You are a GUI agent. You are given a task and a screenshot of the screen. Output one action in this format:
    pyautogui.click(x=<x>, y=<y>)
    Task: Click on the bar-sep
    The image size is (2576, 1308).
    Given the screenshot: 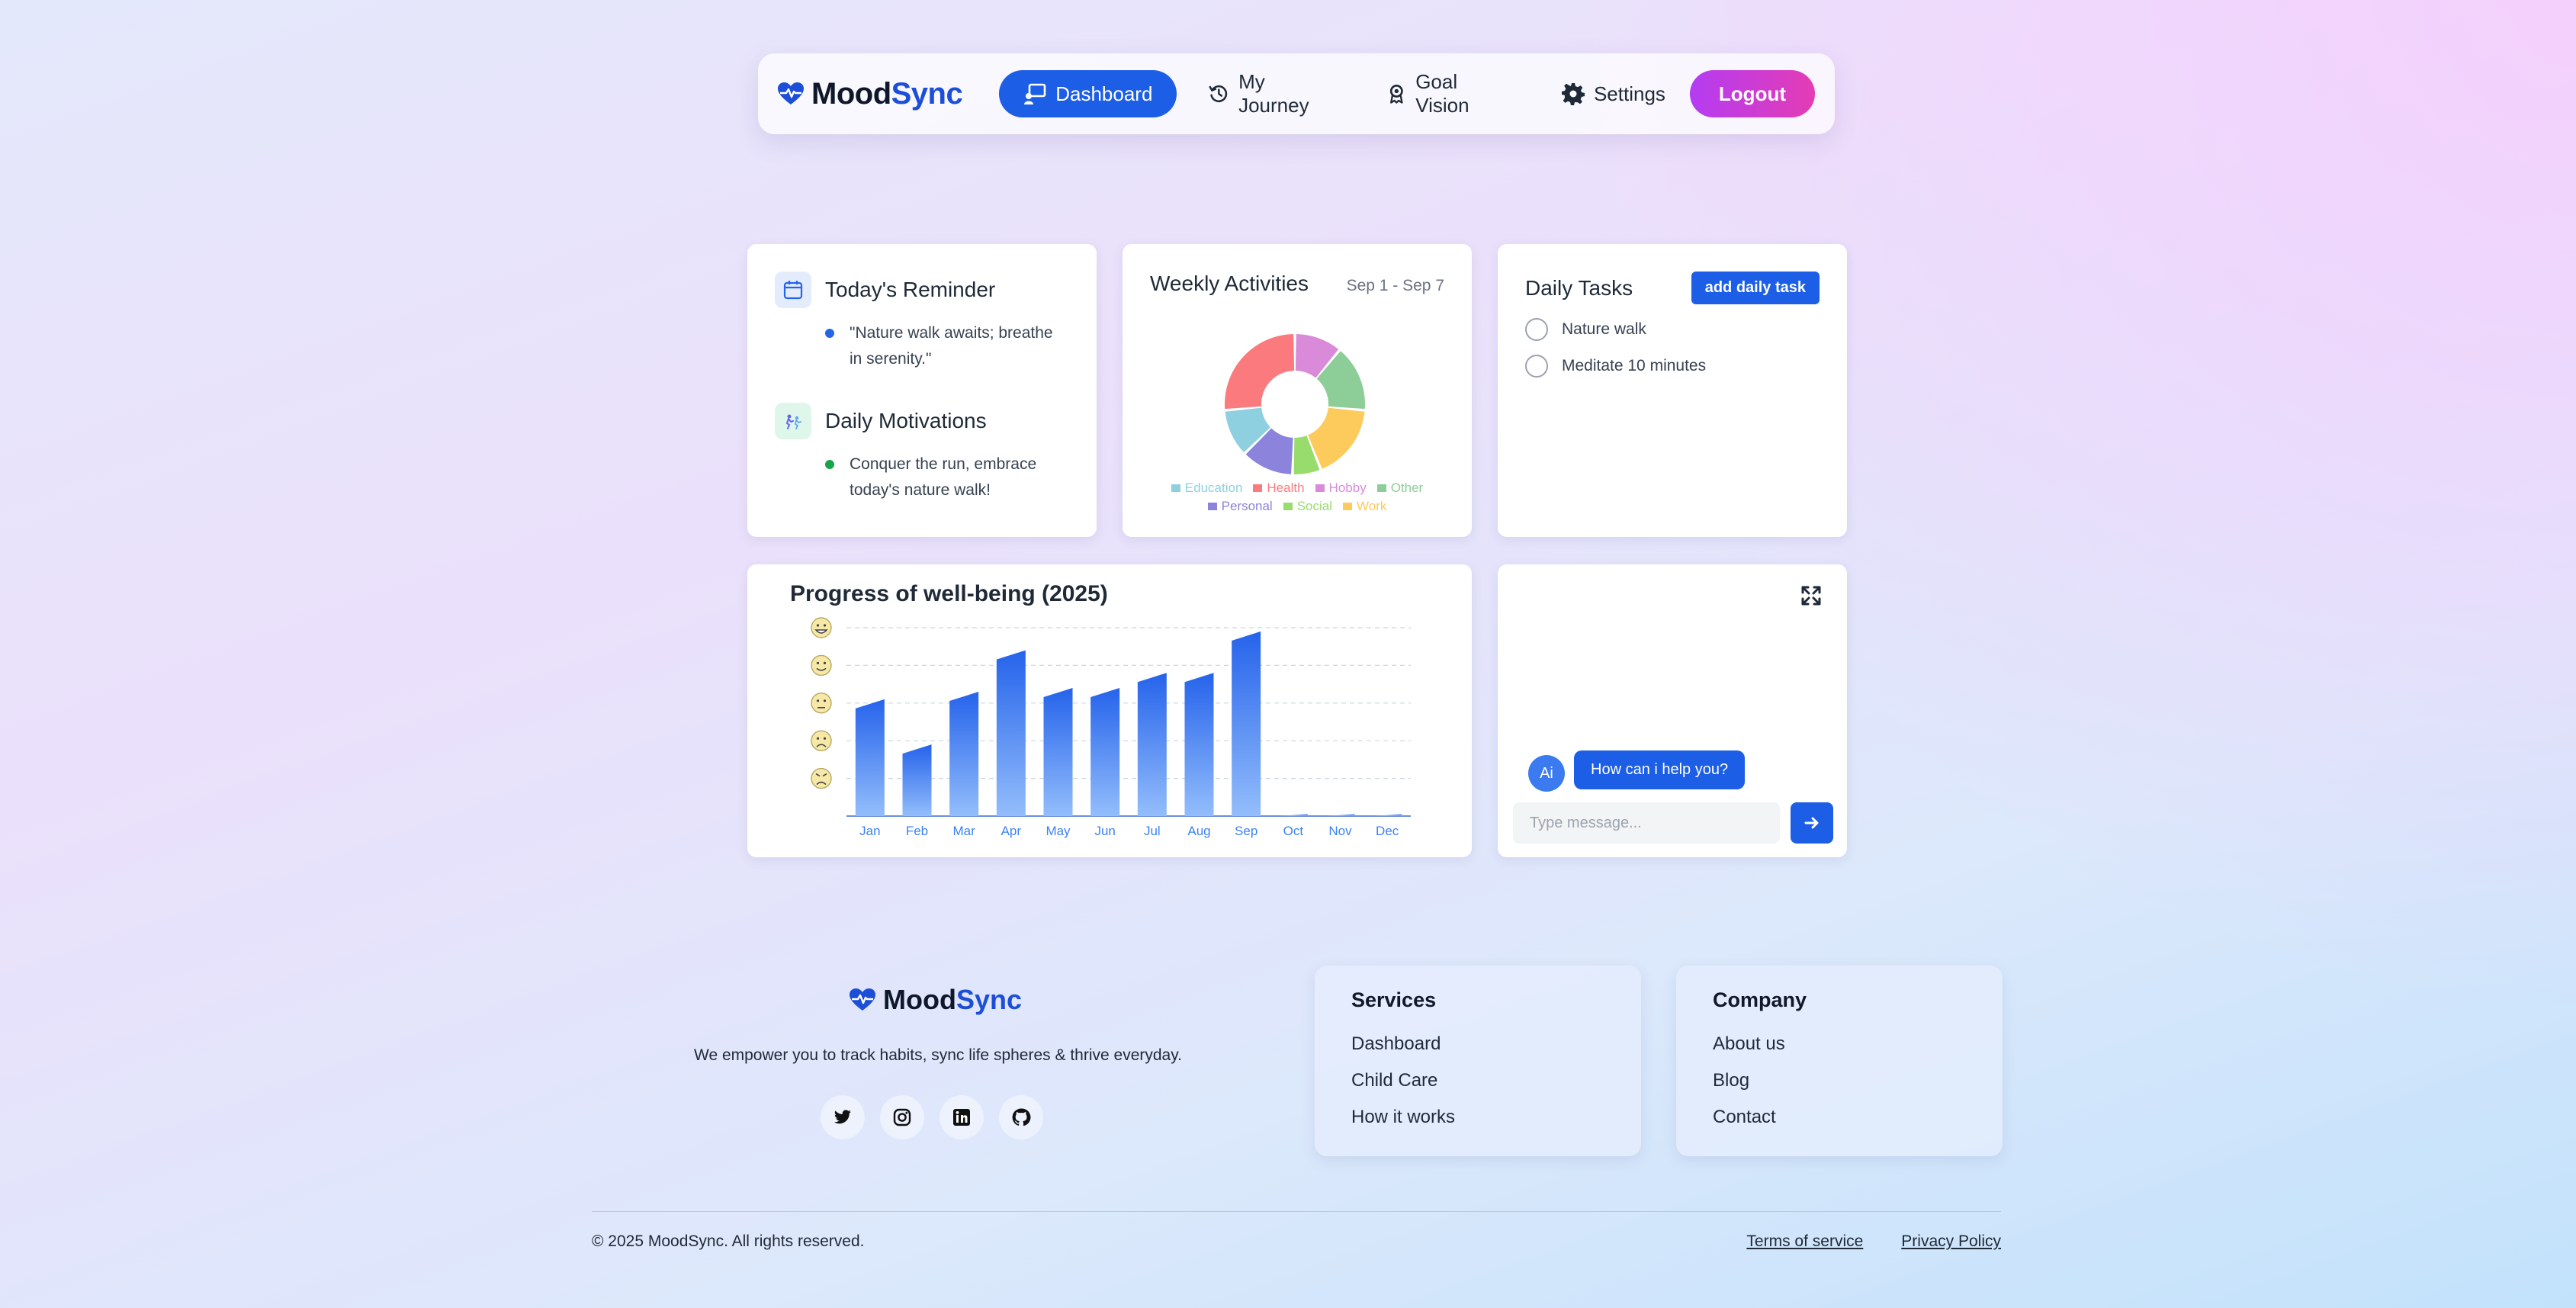 What is the action you would take?
    pyautogui.click(x=1246, y=723)
    